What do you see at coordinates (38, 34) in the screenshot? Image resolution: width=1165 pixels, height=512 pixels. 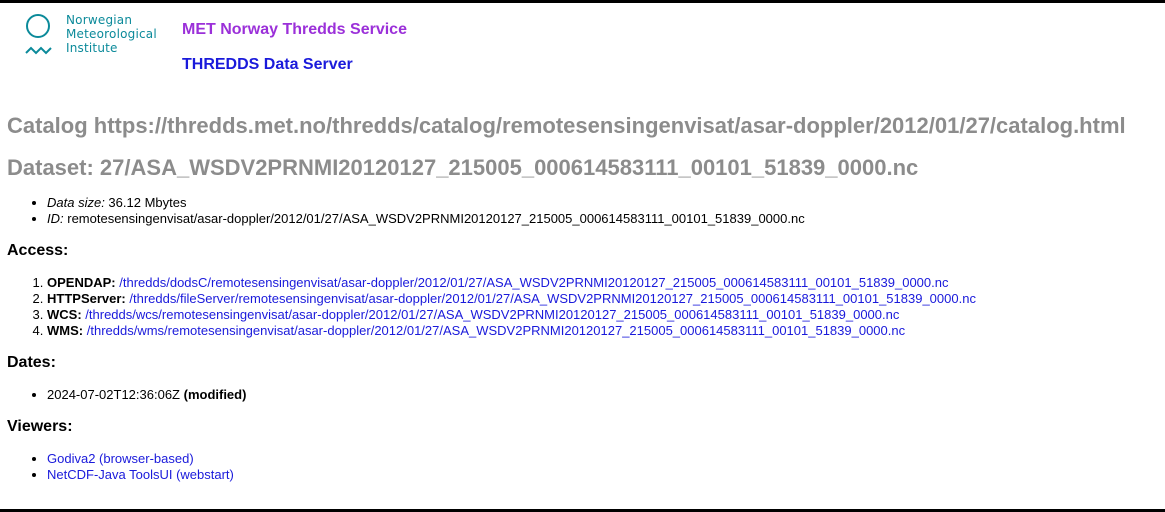 I see `logo-mark-icon` at bounding box center [38, 34].